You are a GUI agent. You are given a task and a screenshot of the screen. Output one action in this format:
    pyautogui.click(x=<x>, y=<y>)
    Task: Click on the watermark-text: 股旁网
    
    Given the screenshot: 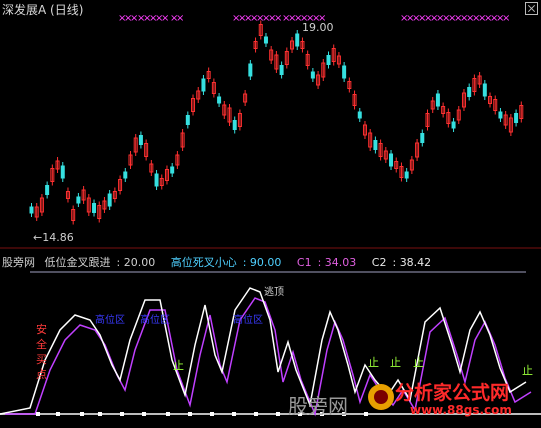 What is the action you would take?
    pyautogui.click(x=318, y=406)
    